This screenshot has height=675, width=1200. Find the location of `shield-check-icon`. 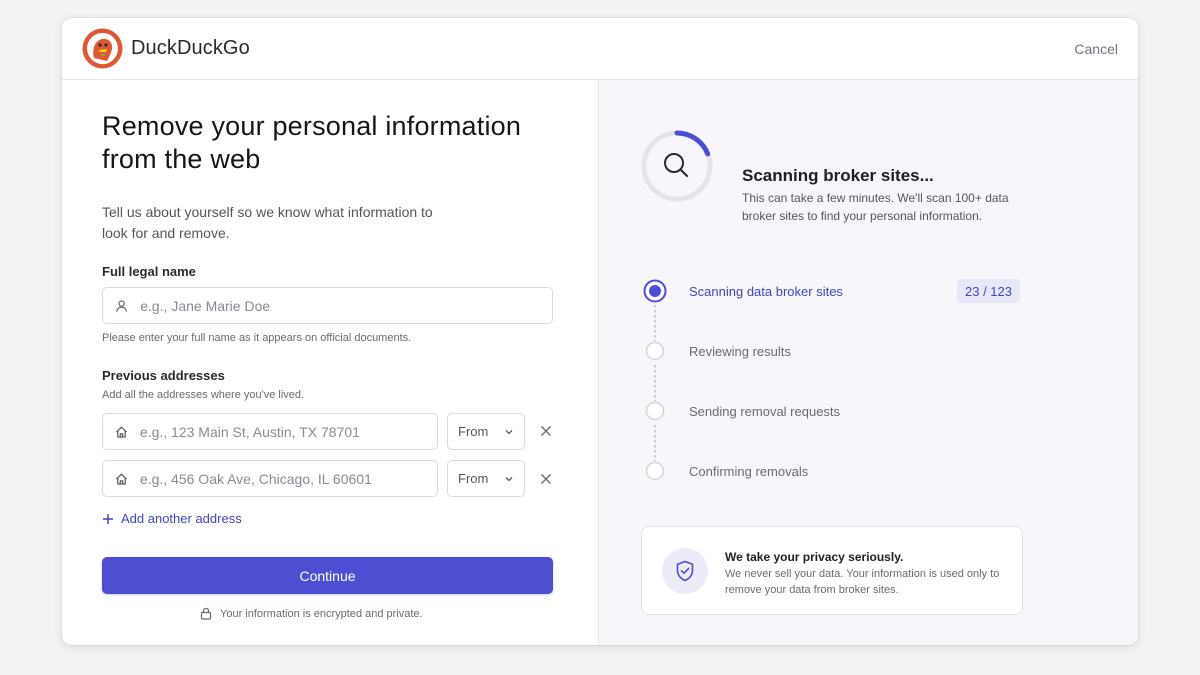

shield-check-icon is located at coordinates (685, 571).